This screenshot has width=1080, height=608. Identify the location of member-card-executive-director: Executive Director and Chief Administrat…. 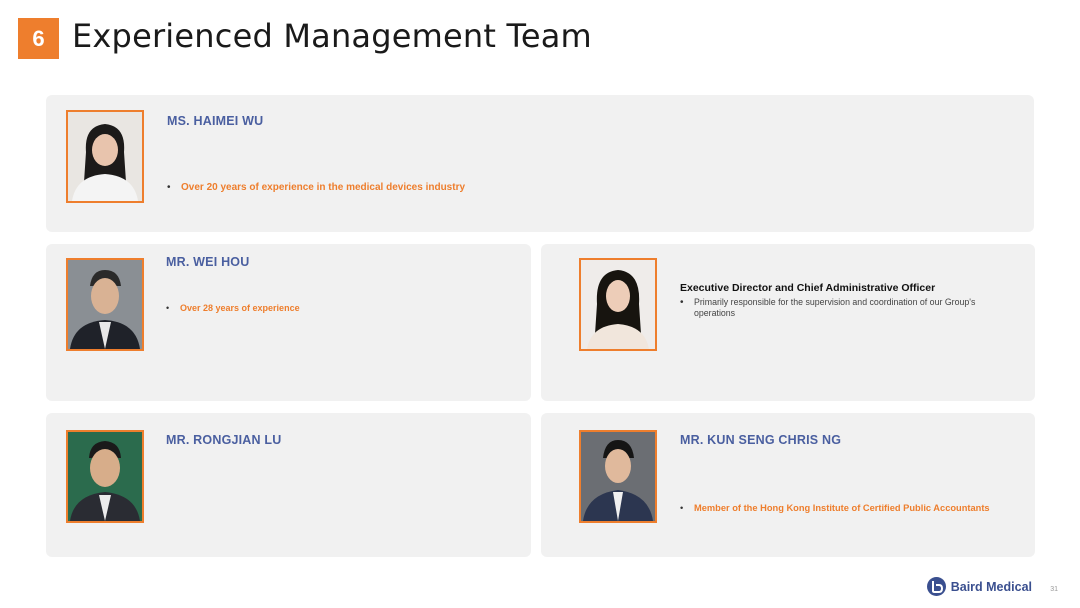
(788, 322).